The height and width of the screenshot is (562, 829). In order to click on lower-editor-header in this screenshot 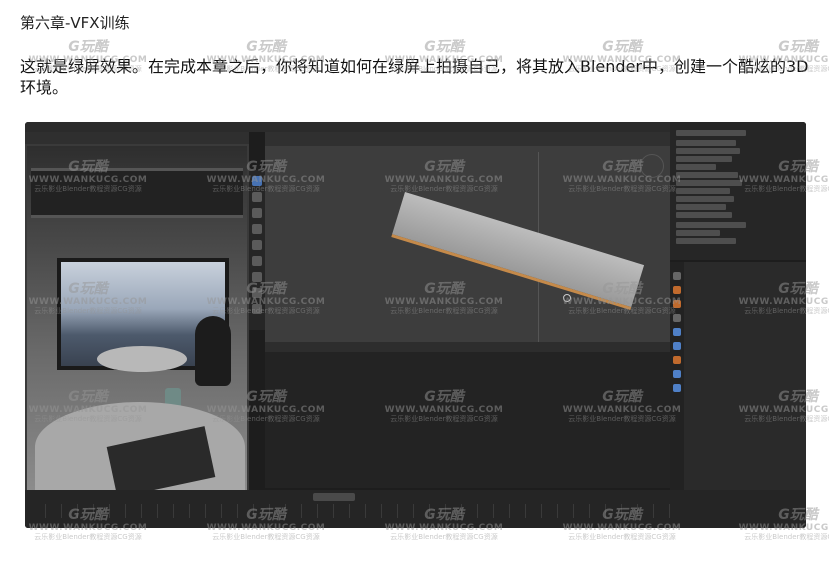, I will do `click(467, 347)`.